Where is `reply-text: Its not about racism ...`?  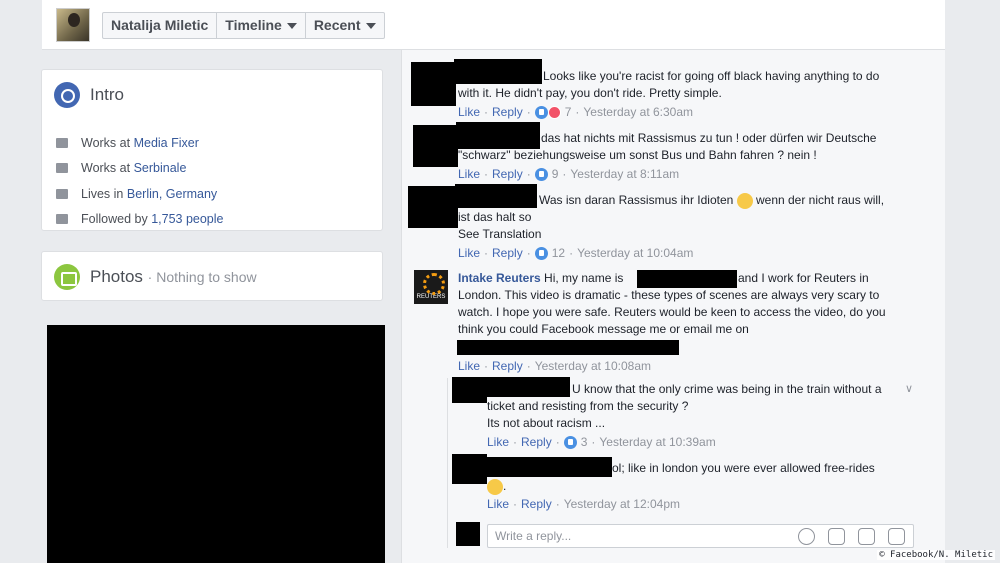
reply-text: Its not about racism ... is located at coordinates (546, 423).